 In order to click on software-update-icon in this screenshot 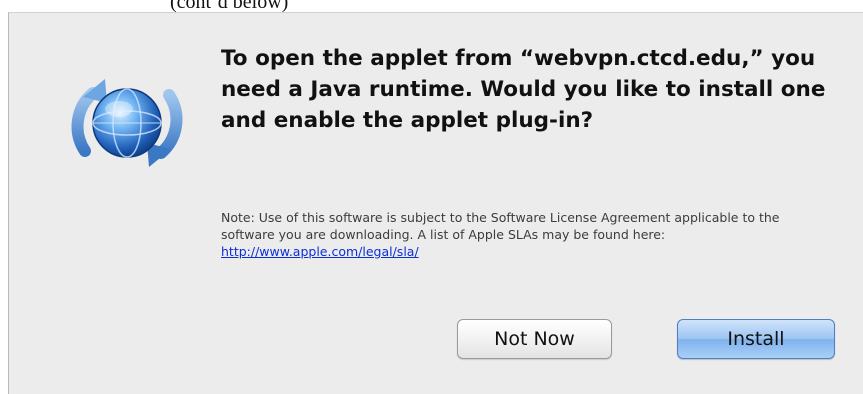, I will do `click(127, 123)`.